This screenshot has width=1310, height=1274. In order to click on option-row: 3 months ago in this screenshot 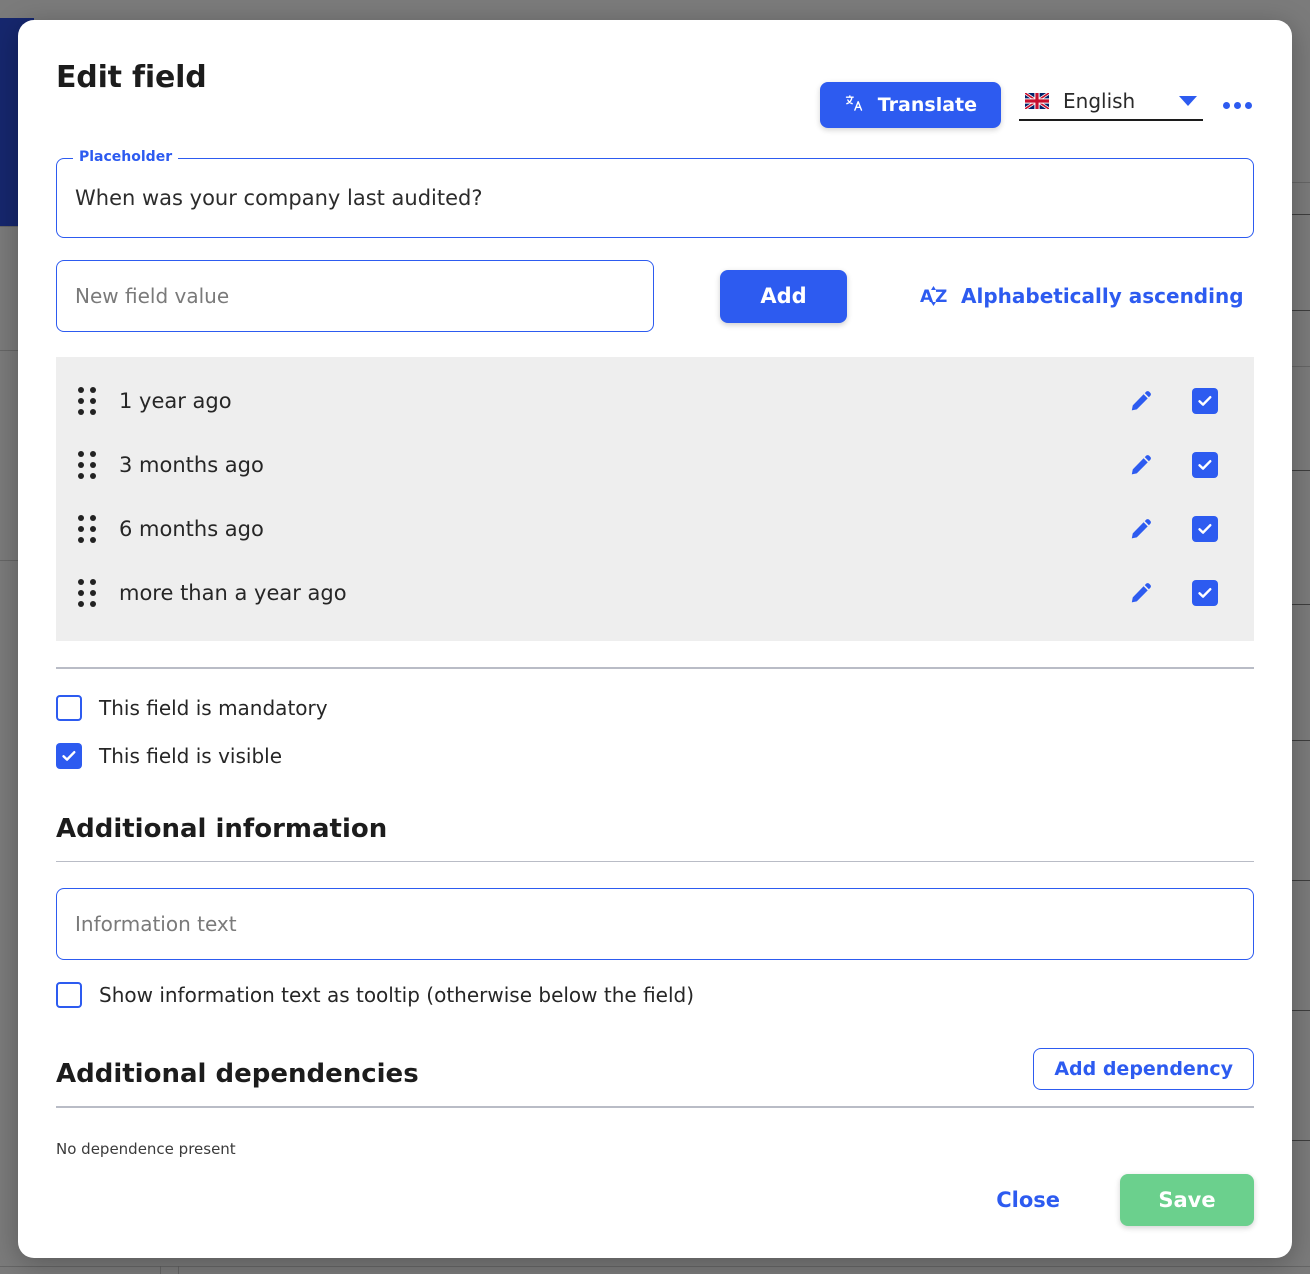, I will do `click(655, 465)`.